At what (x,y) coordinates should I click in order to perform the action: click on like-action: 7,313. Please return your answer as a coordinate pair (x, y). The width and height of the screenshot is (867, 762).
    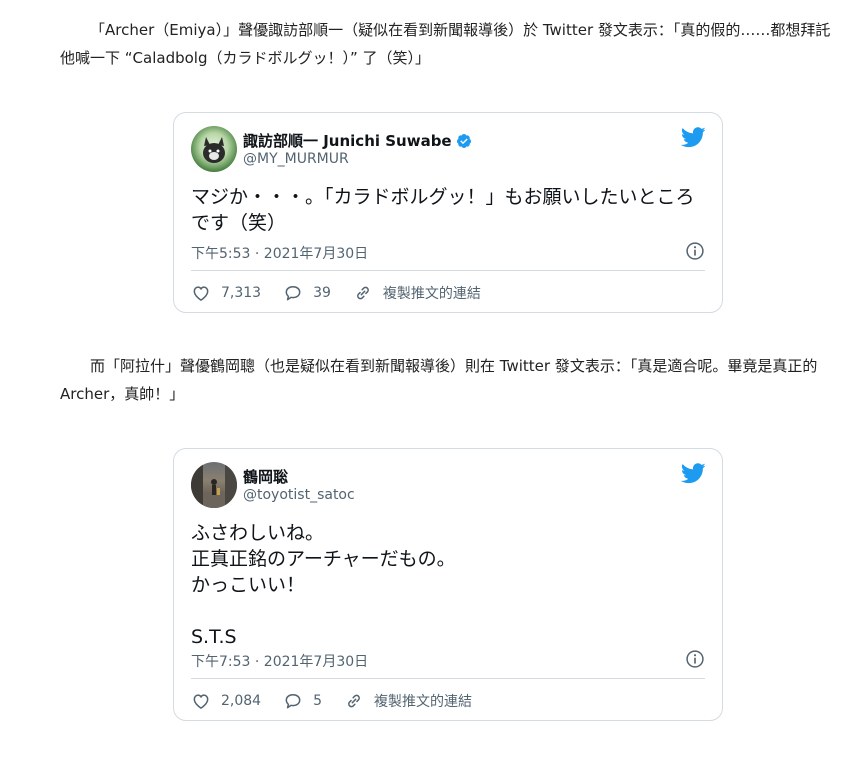
    Looking at the image, I should click on (226, 293).